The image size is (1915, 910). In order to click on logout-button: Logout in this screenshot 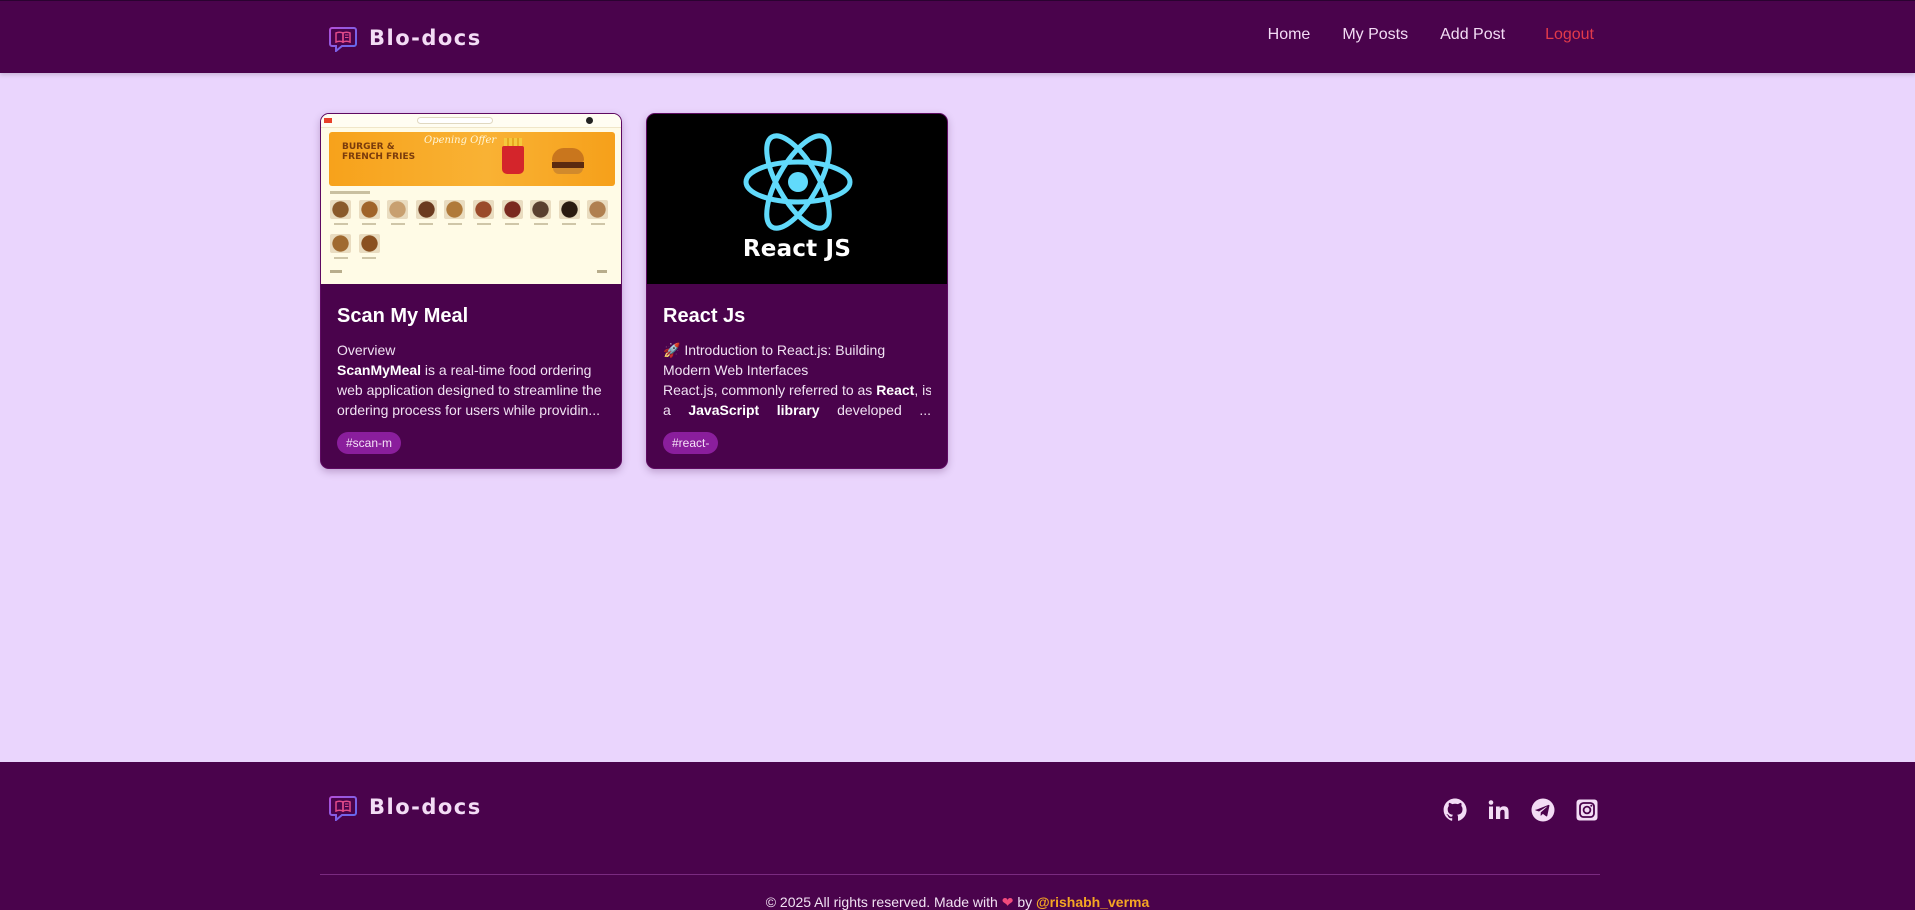, I will do `click(1569, 35)`.